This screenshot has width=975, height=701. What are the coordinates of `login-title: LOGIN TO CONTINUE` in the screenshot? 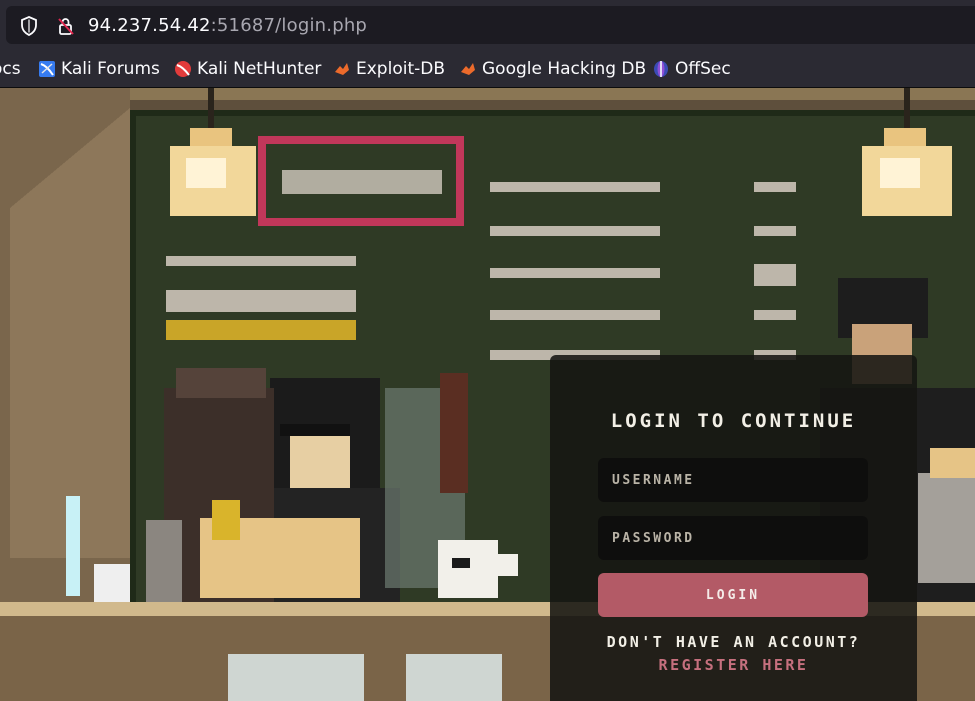 It's located at (733, 421).